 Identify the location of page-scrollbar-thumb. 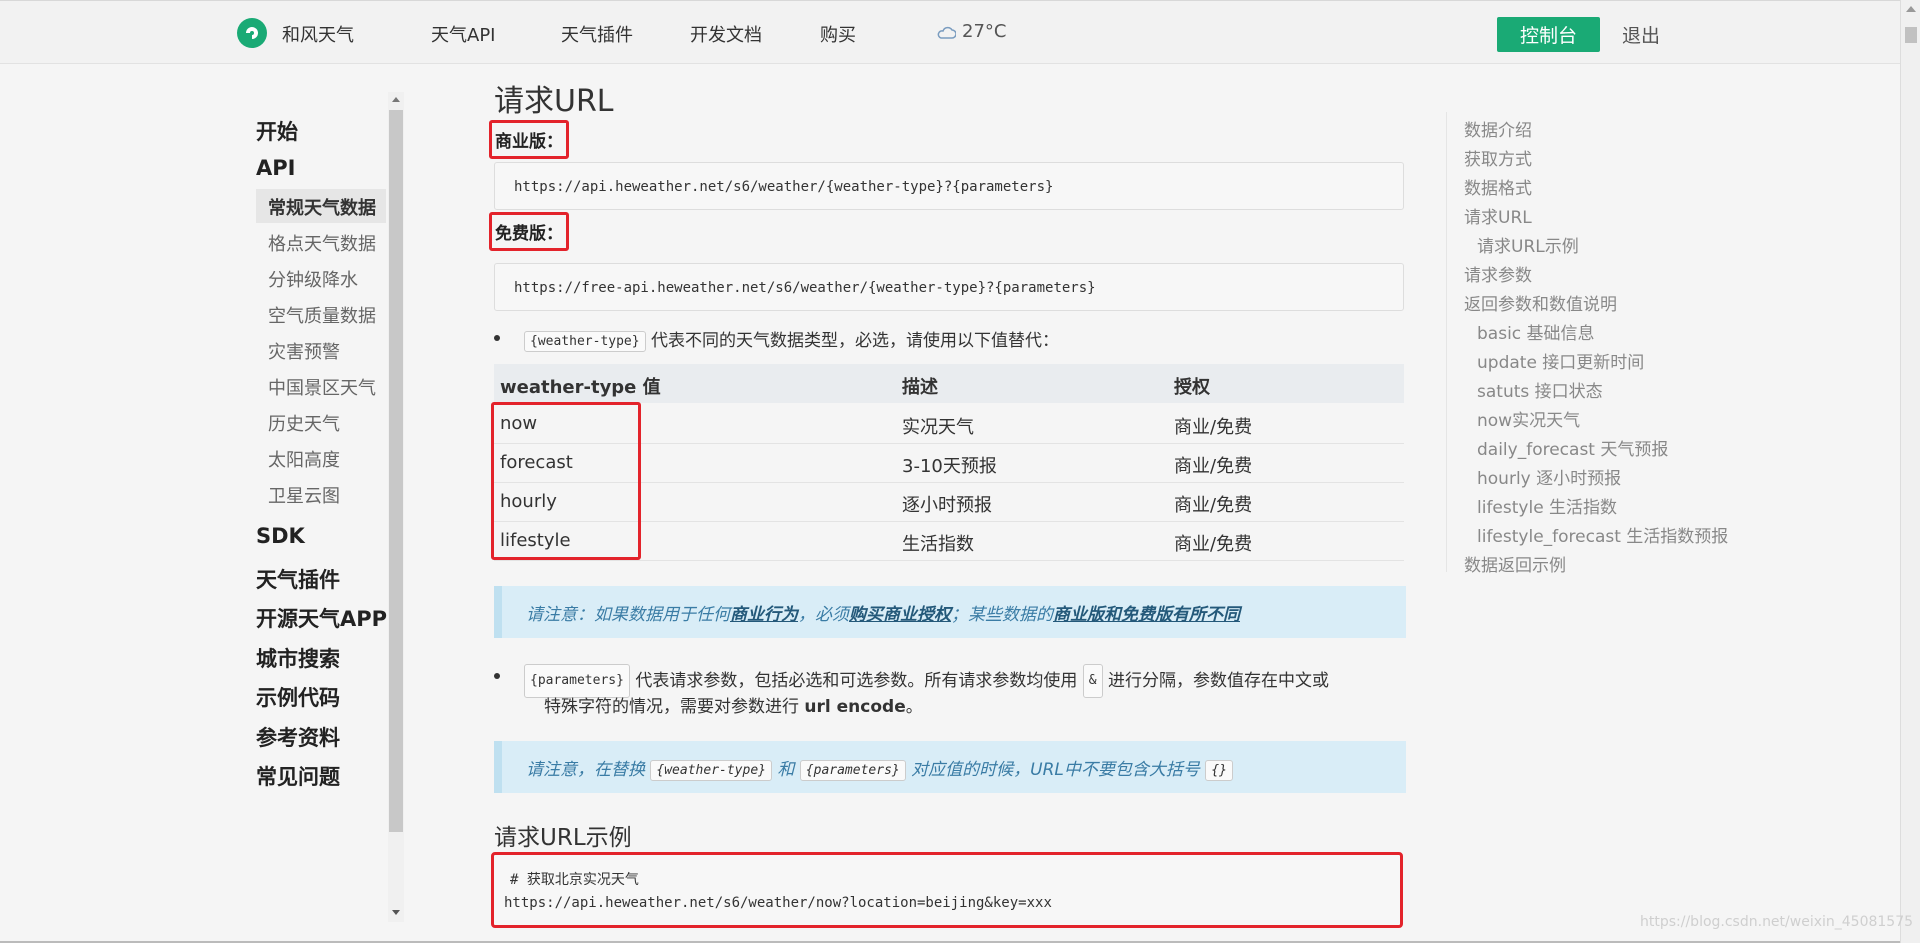
(1911, 35).